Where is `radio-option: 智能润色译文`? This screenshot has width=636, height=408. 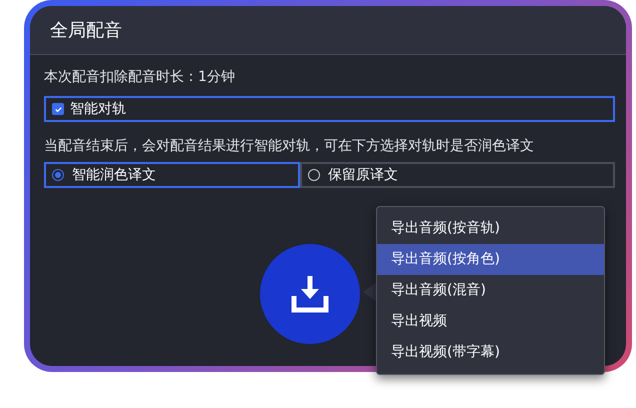 radio-option: 智能润色译文 is located at coordinates (172, 175).